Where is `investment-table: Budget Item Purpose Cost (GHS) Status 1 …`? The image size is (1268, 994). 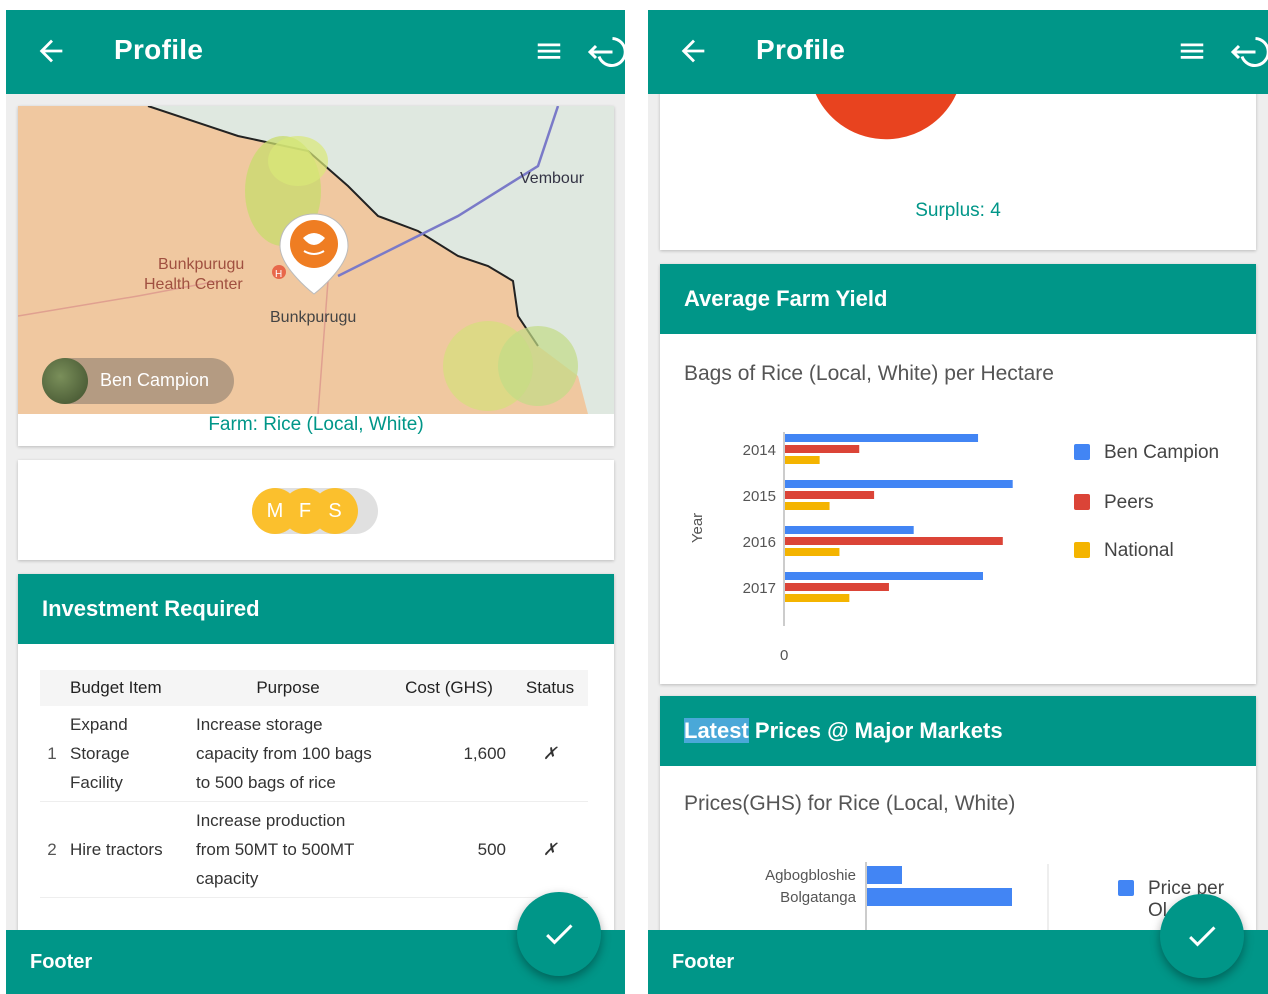 investment-table: Budget Item Purpose Cost (GHS) Status 1 … is located at coordinates (314, 784).